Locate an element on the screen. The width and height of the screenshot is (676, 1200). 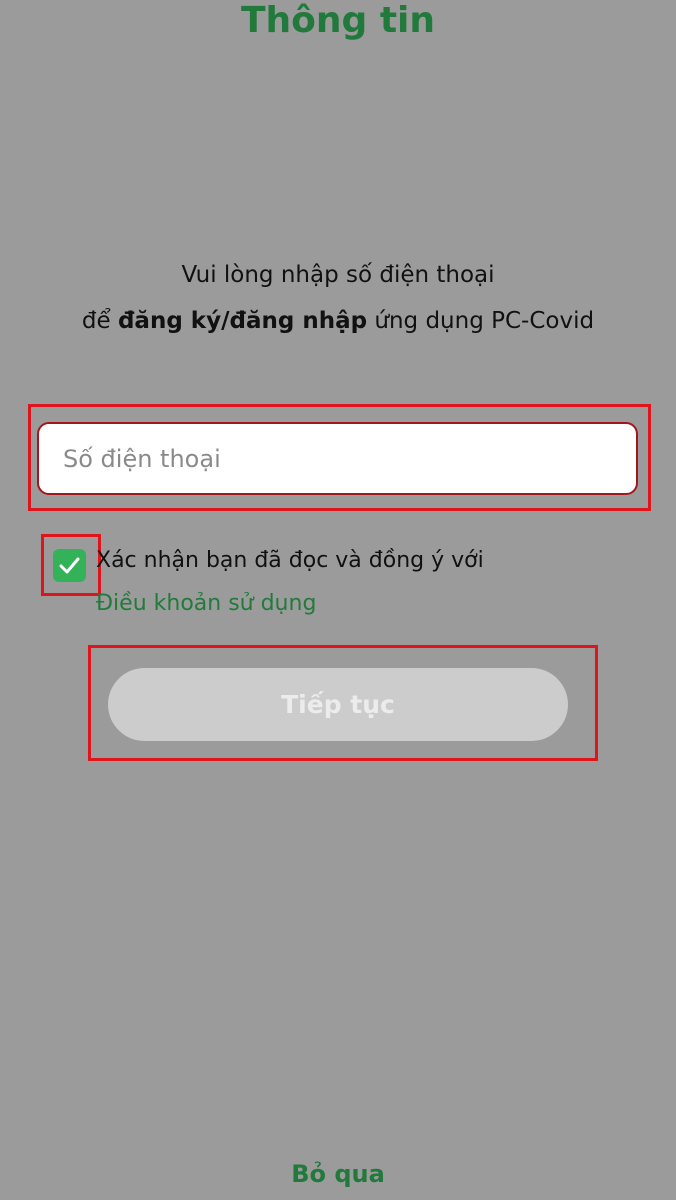
instruction-suffix: ứng dụng PC-Covid is located at coordinates (481, 321).